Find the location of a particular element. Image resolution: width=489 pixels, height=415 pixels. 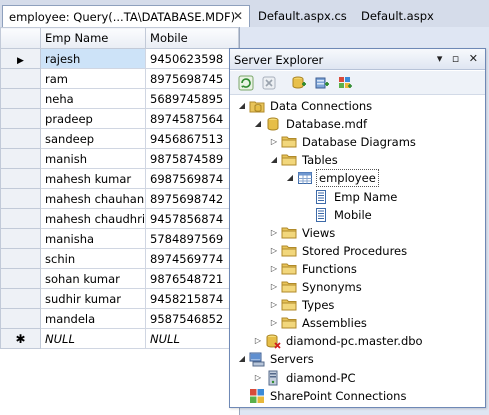

tree-node-tables: ◢ Tables is located at coordinates (304, 160).